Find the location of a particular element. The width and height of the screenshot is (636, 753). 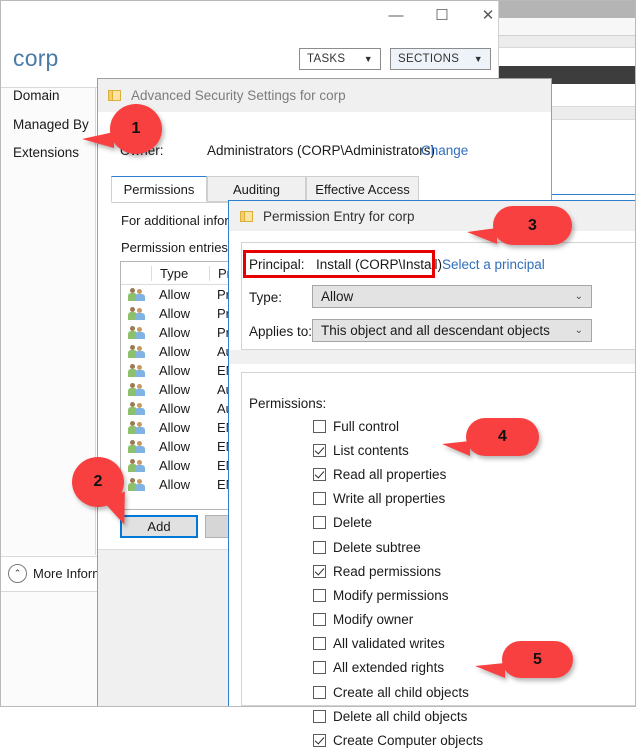

permission-entry-titlebar: Permission Entry for corp is located at coordinates (432, 216).